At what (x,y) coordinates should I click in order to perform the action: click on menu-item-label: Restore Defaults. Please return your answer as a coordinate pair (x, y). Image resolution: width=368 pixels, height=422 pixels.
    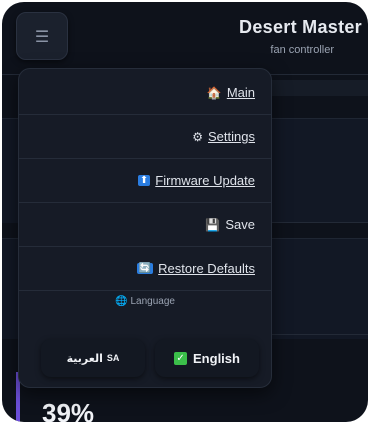
    Looking at the image, I should click on (206, 268).